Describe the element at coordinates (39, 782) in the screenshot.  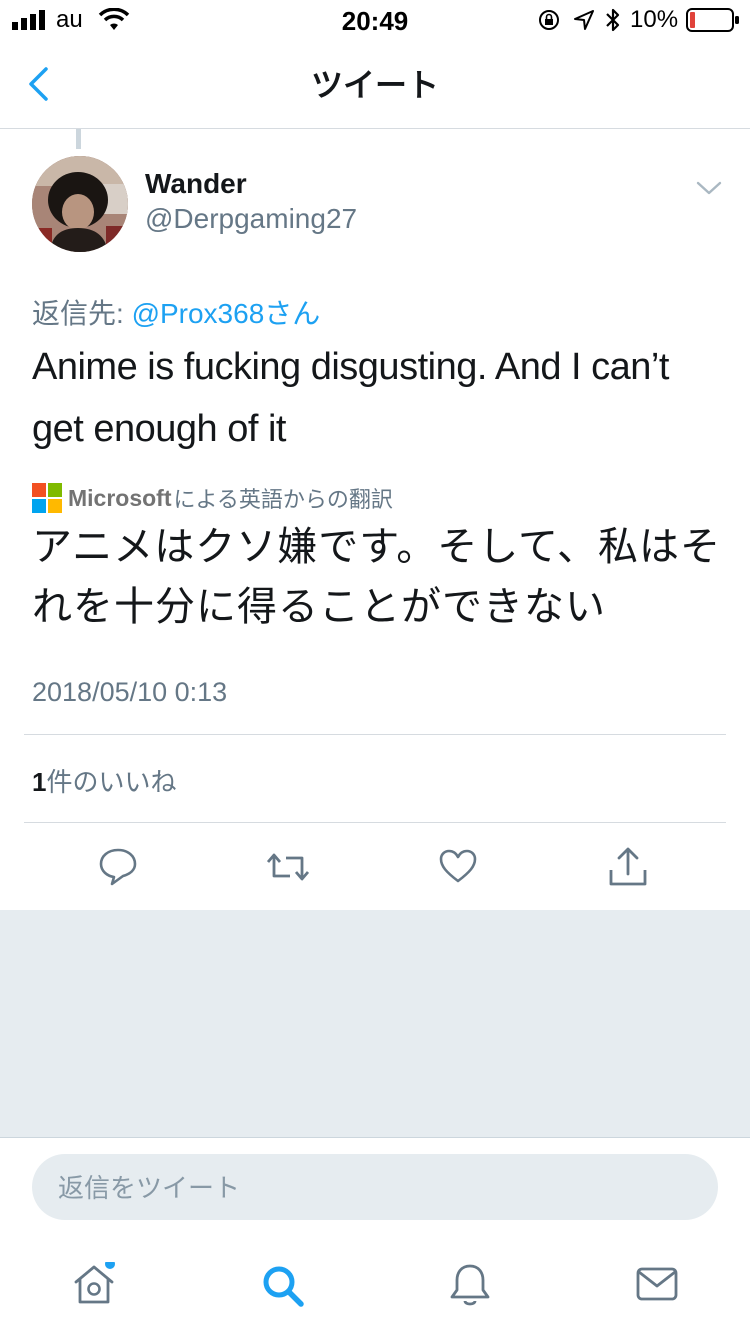
I see `like-count: 1` at that location.